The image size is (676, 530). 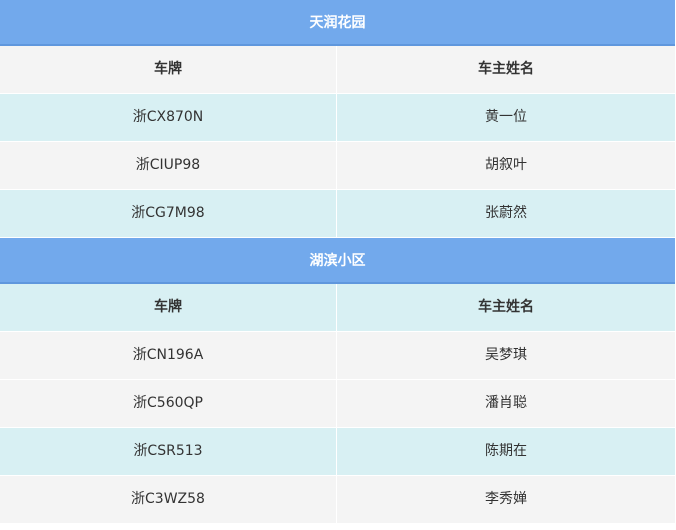 What do you see at coordinates (506, 403) in the screenshot?
I see `owner-cell: 潘肖聪` at bounding box center [506, 403].